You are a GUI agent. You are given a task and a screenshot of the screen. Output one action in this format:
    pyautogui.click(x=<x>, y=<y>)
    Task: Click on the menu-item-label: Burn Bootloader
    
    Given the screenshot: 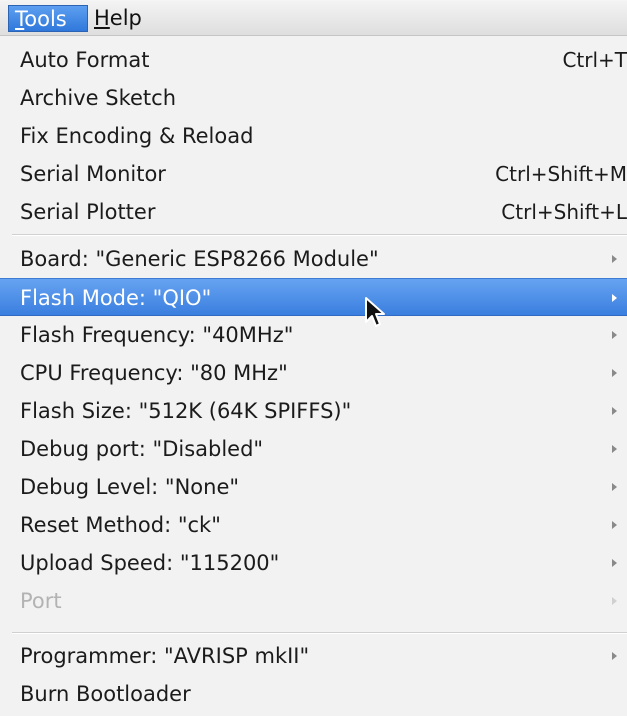 What is the action you would take?
    pyautogui.click(x=105, y=694)
    